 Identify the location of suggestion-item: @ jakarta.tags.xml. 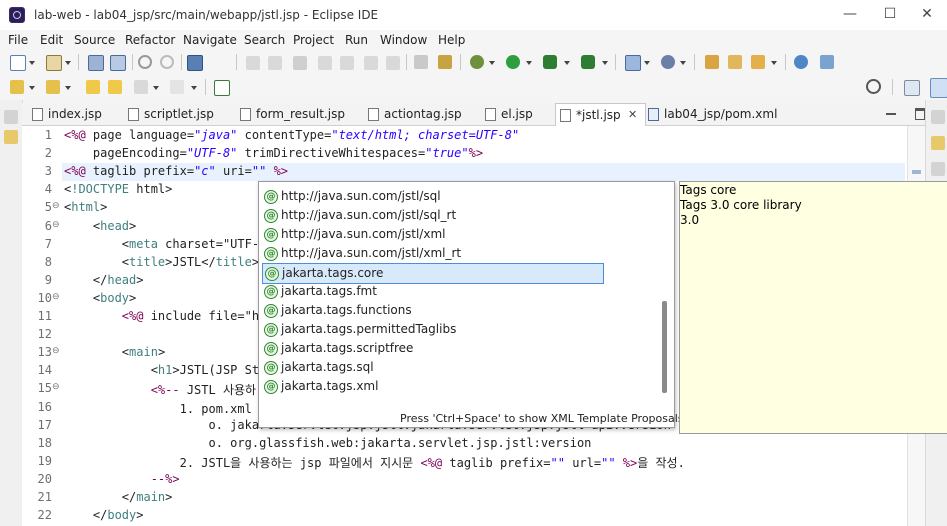
(459, 386).